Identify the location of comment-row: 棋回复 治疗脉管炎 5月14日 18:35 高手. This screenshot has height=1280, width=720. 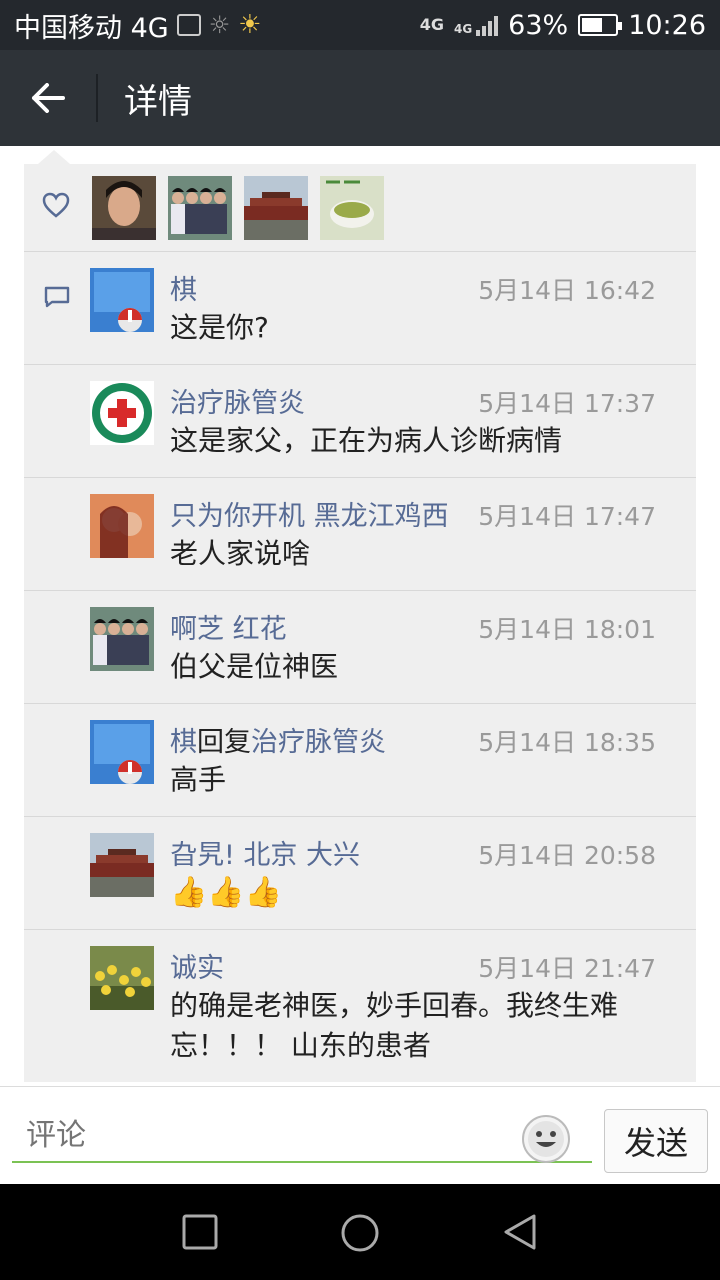
(360, 760).